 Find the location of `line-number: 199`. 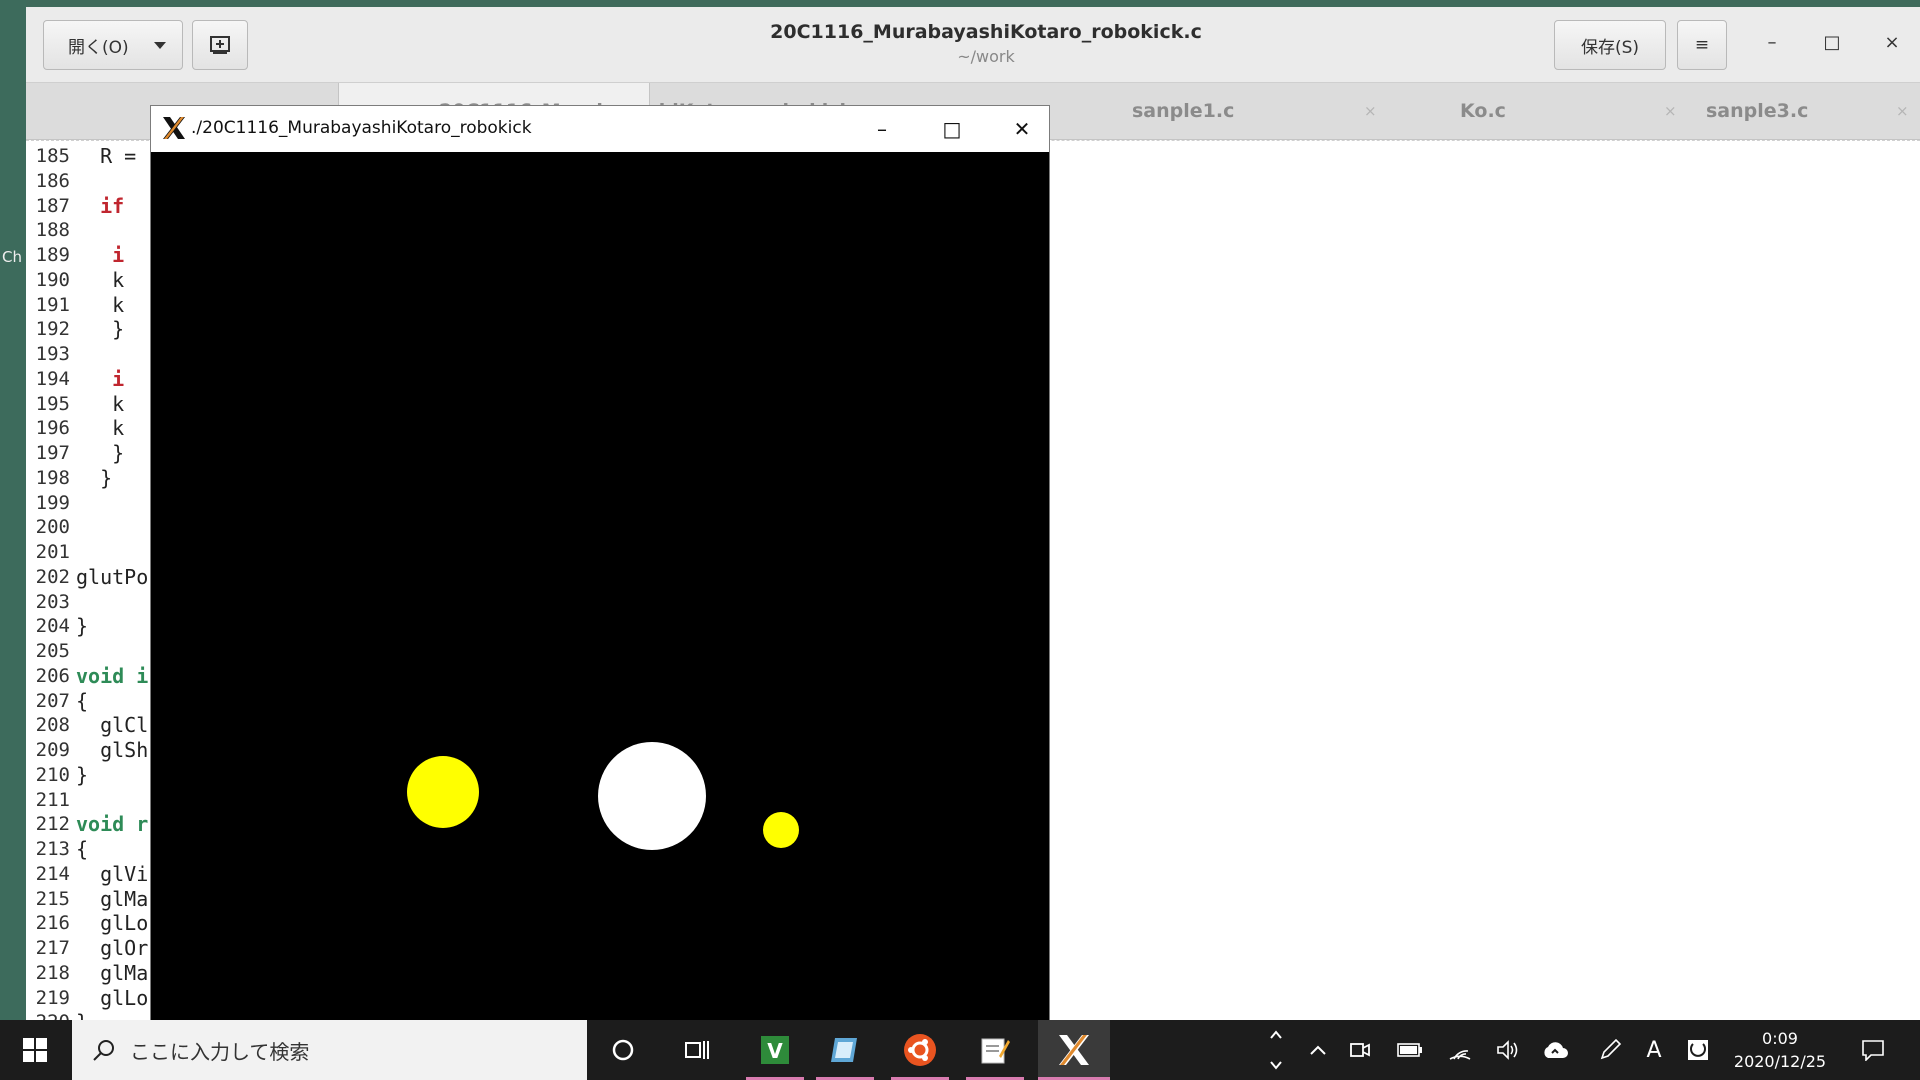

line-number: 199 is located at coordinates (52, 502).